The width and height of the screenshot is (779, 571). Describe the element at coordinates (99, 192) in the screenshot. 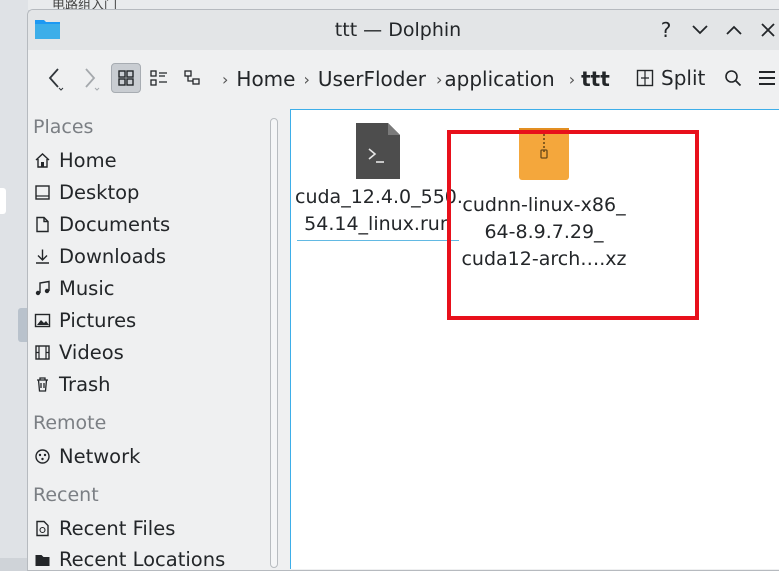

I see `place-label: Desktop` at that location.